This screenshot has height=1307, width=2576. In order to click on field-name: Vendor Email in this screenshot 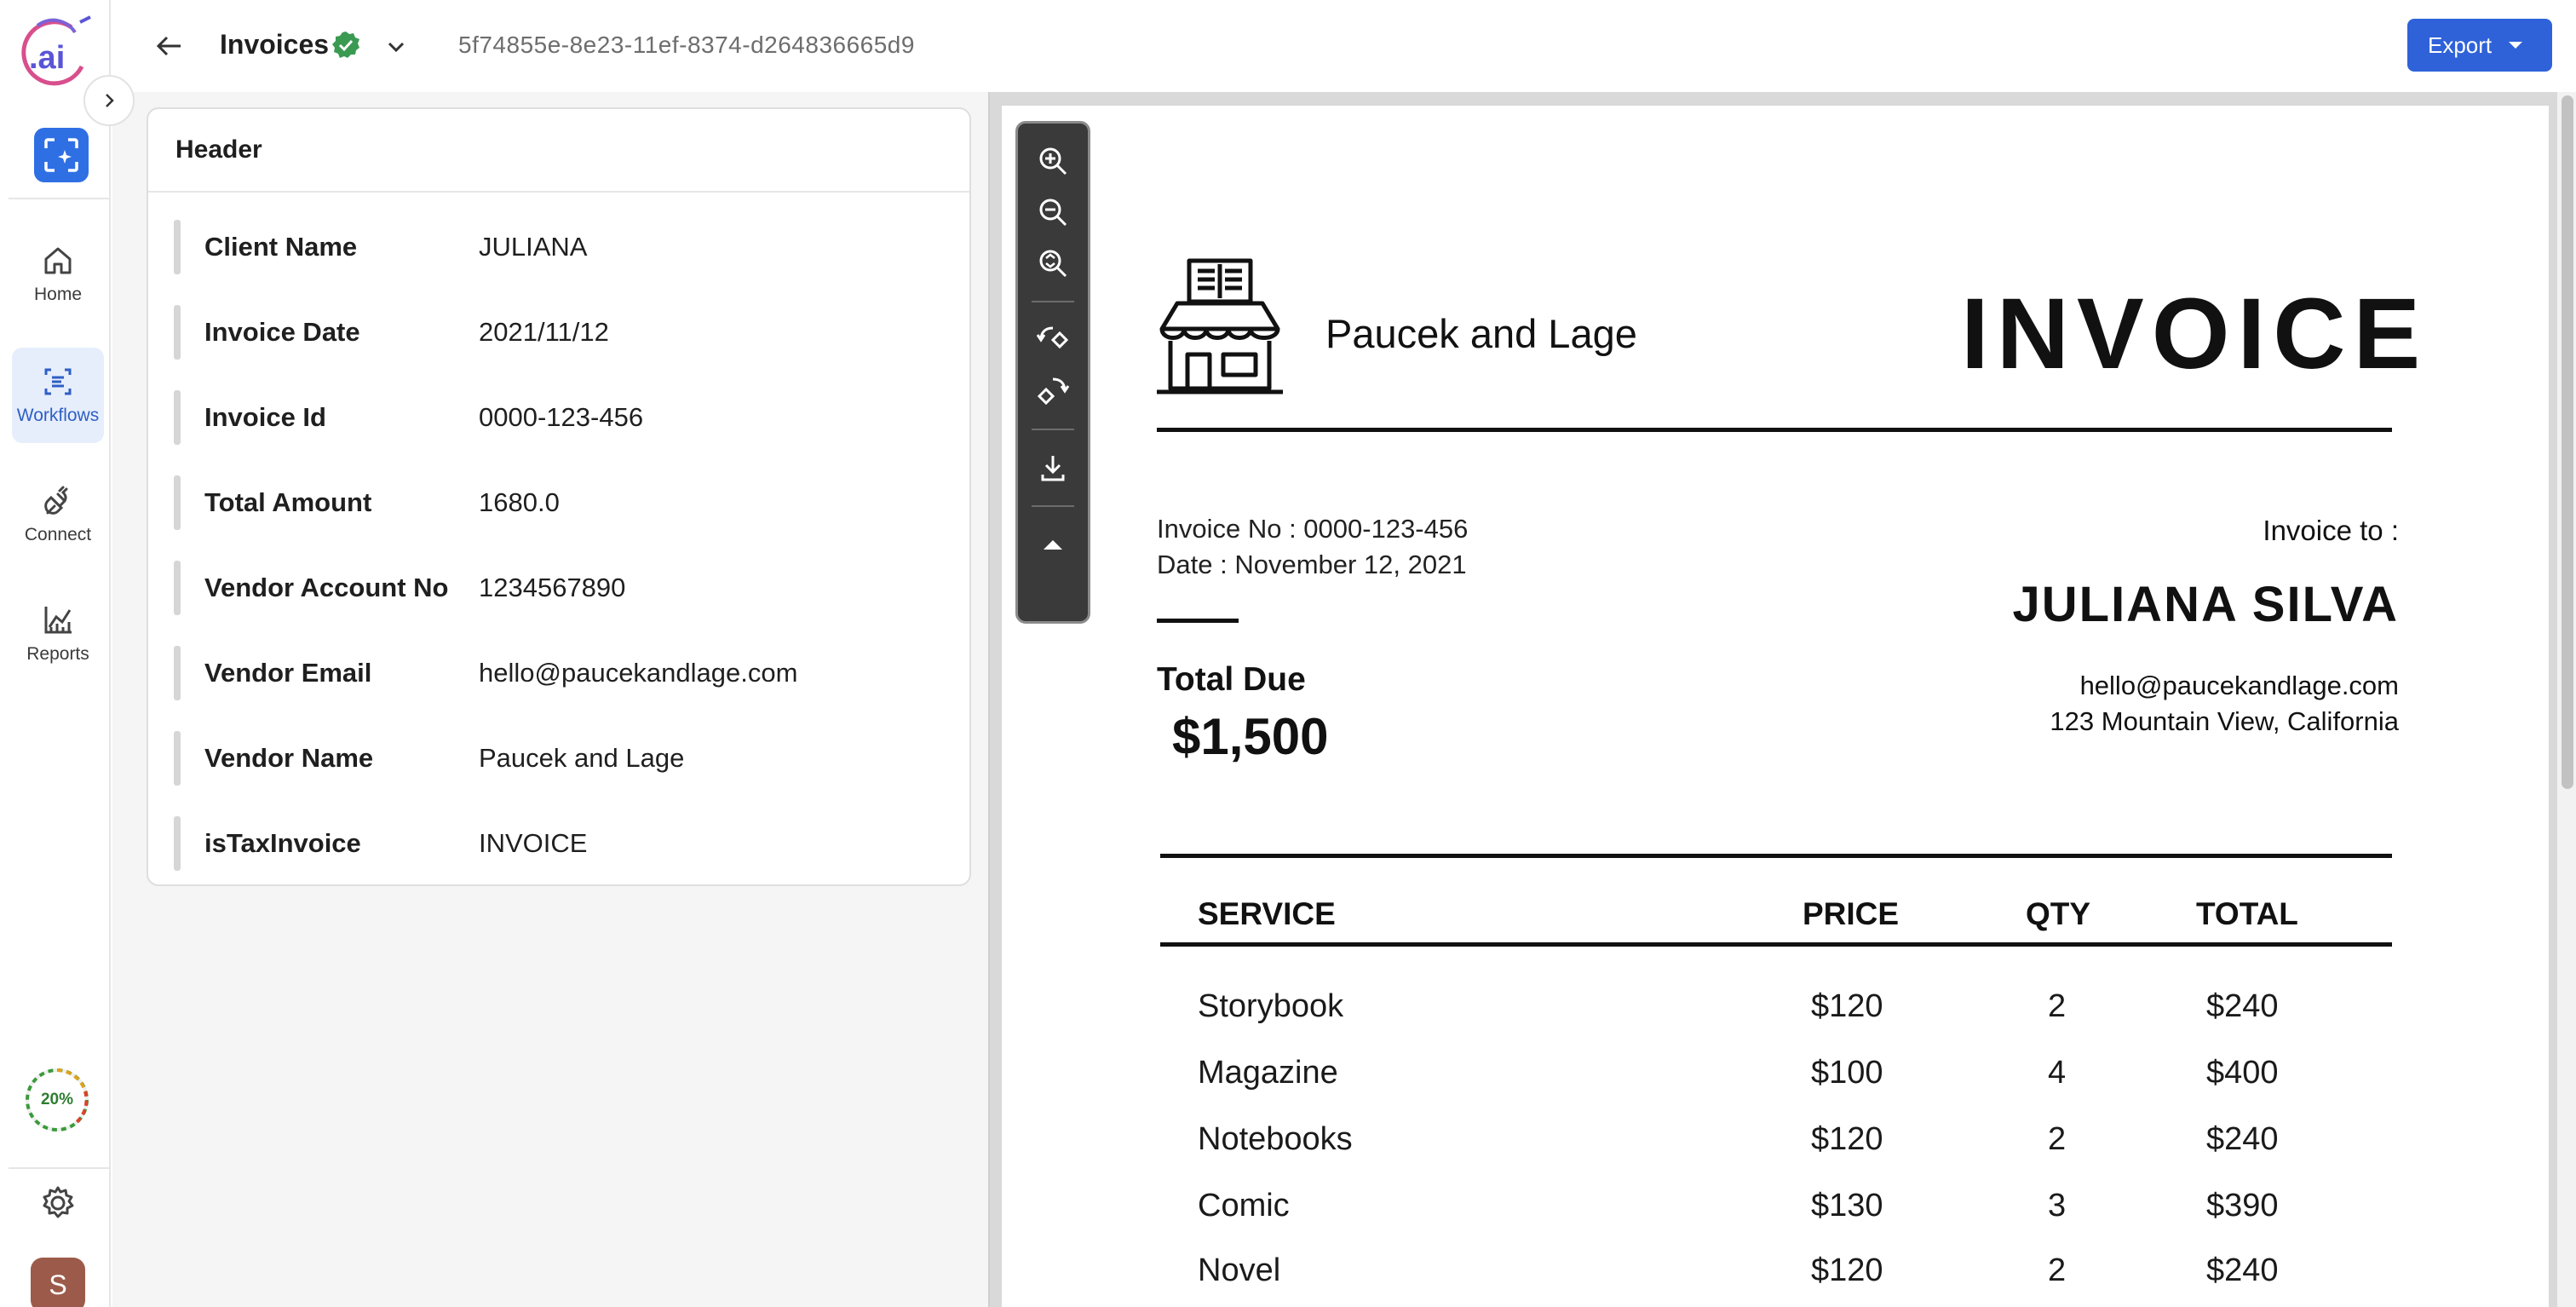, I will do `click(288, 673)`.